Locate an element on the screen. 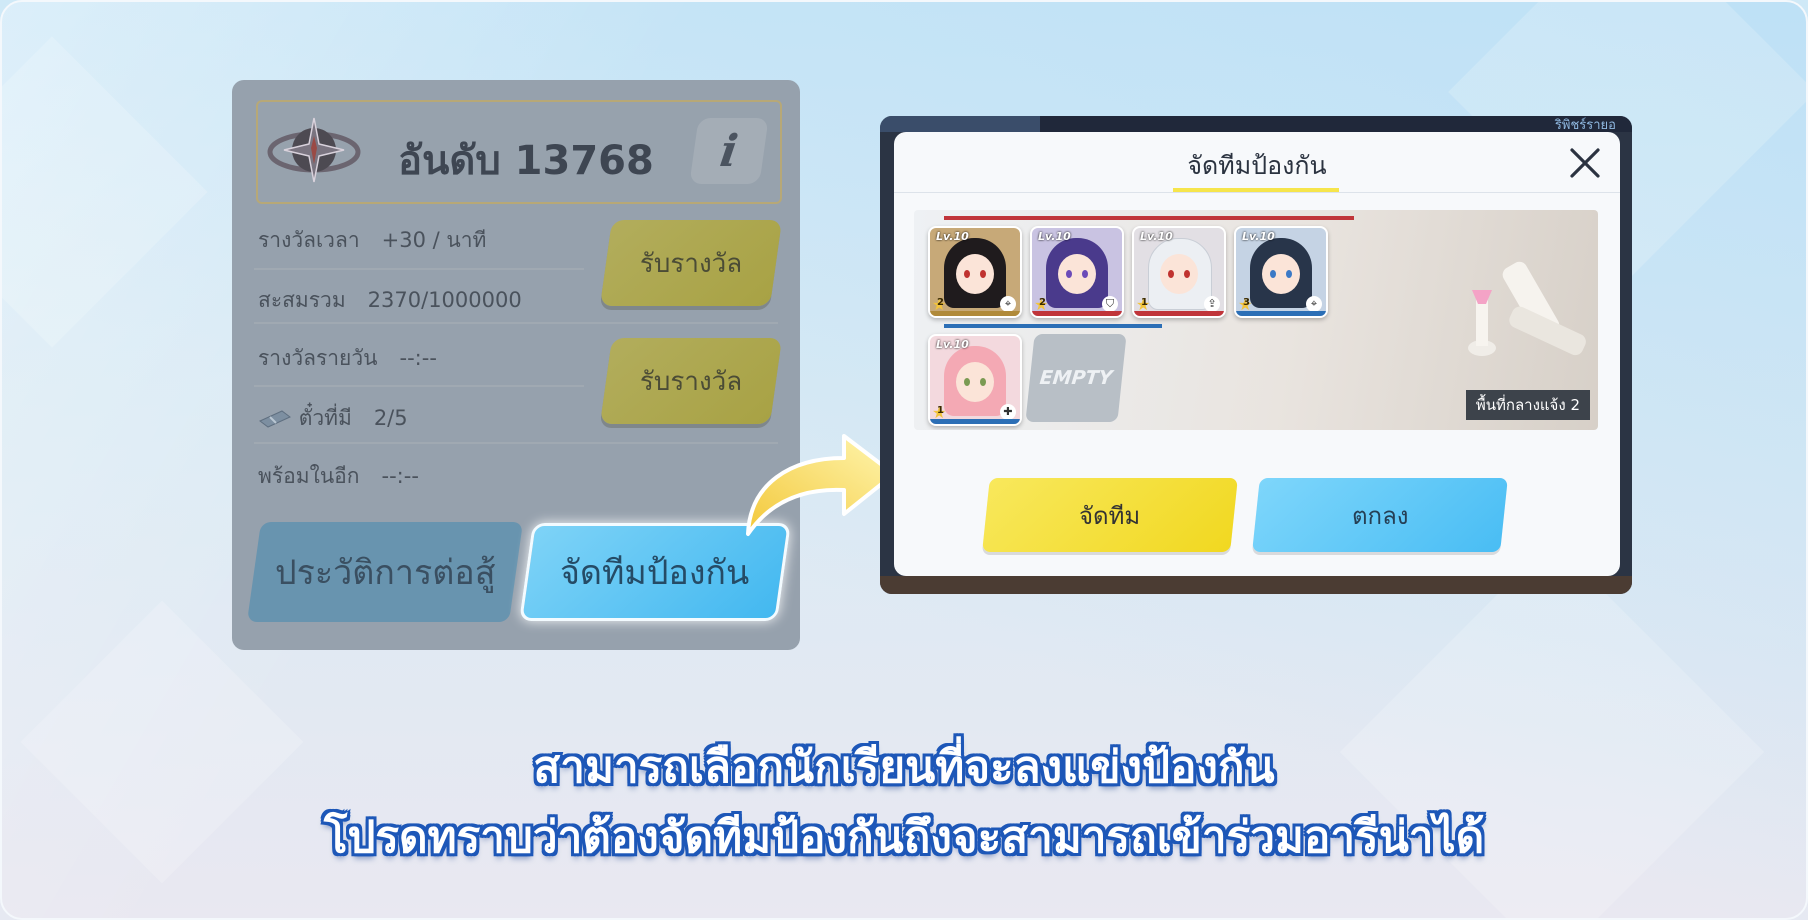 The height and width of the screenshot is (920, 1808). student-card: Lv.10 ★ 2 ⌖ is located at coordinates (975, 272).